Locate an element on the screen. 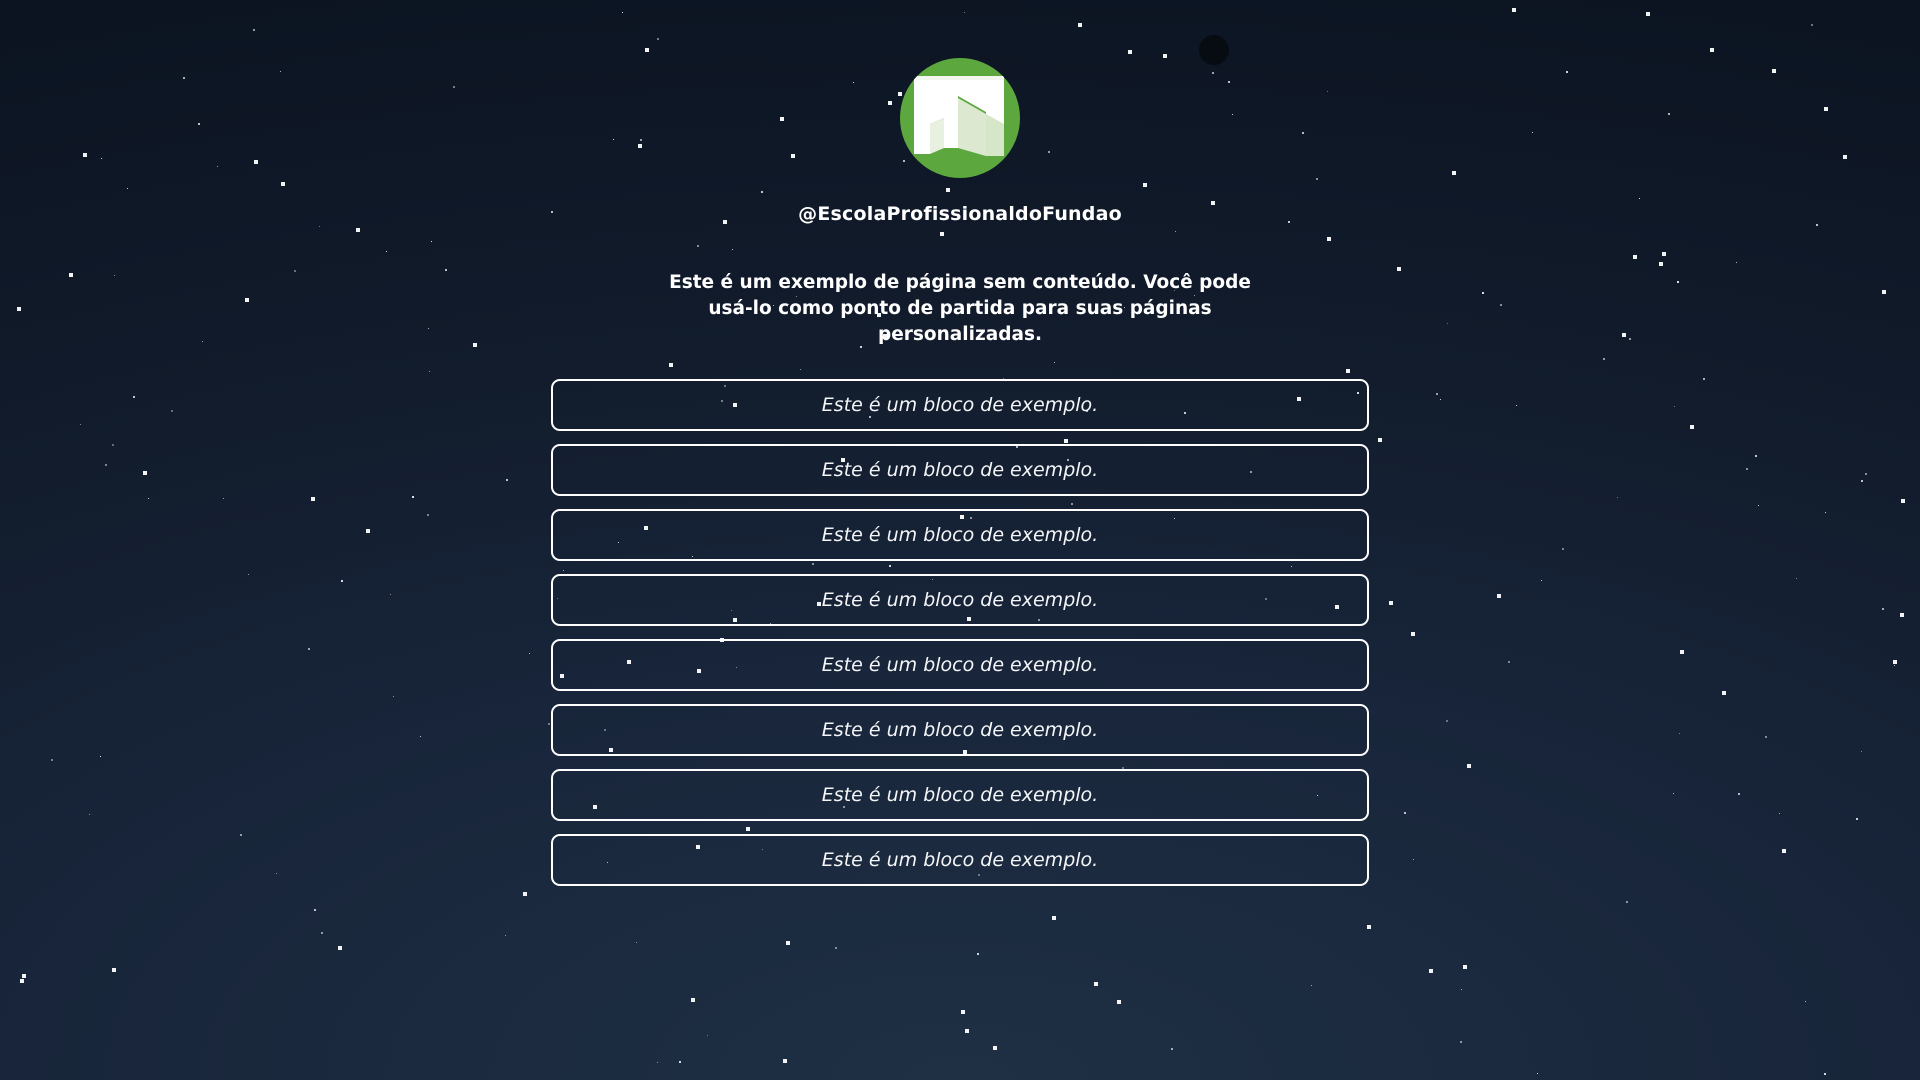 The image size is (1920, 1080). school-building-logo-icon is located at coordinates (959, 116).